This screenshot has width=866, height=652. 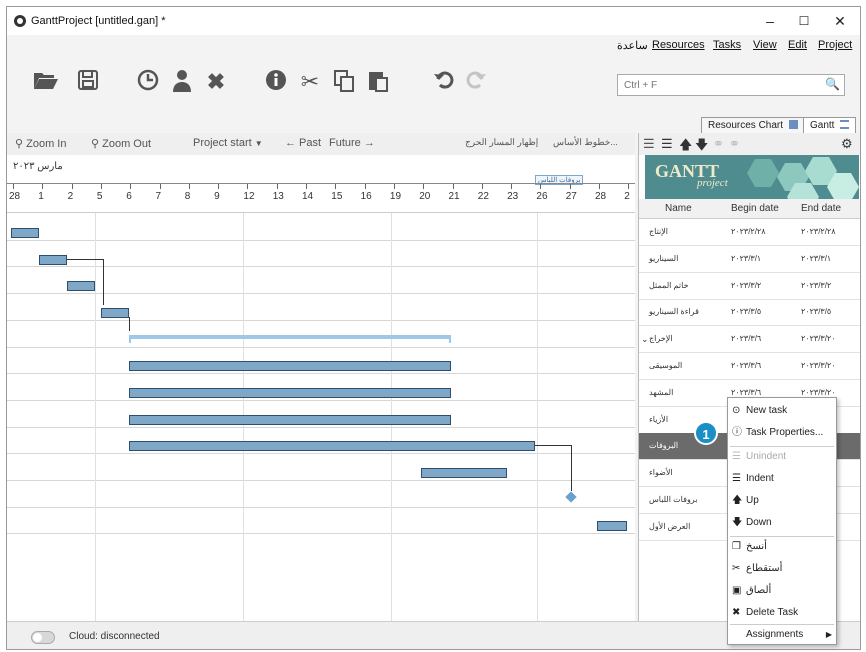 What do you see at coordinates (737, 590) in the screenshot?
I see `paste-icon: ▣` at bounding box center [737, 590].